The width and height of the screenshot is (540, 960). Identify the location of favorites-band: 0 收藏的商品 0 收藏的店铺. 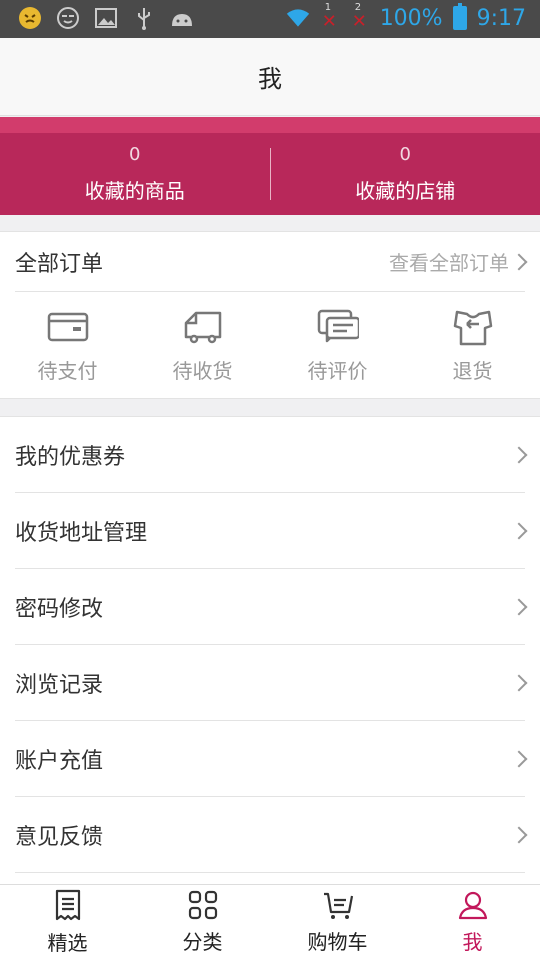
(270, 166).